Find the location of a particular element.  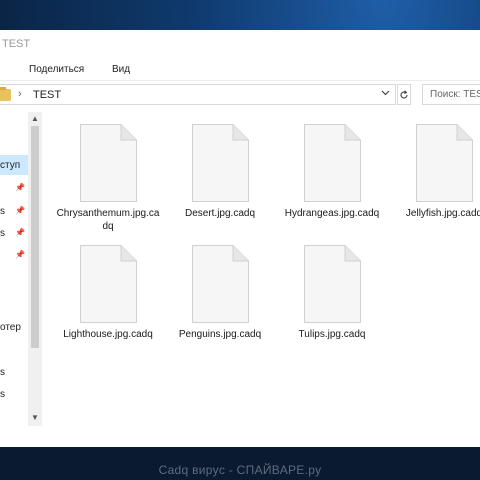

file-item: Tulips.jpg.cadq is located at coordinates (332, 293).